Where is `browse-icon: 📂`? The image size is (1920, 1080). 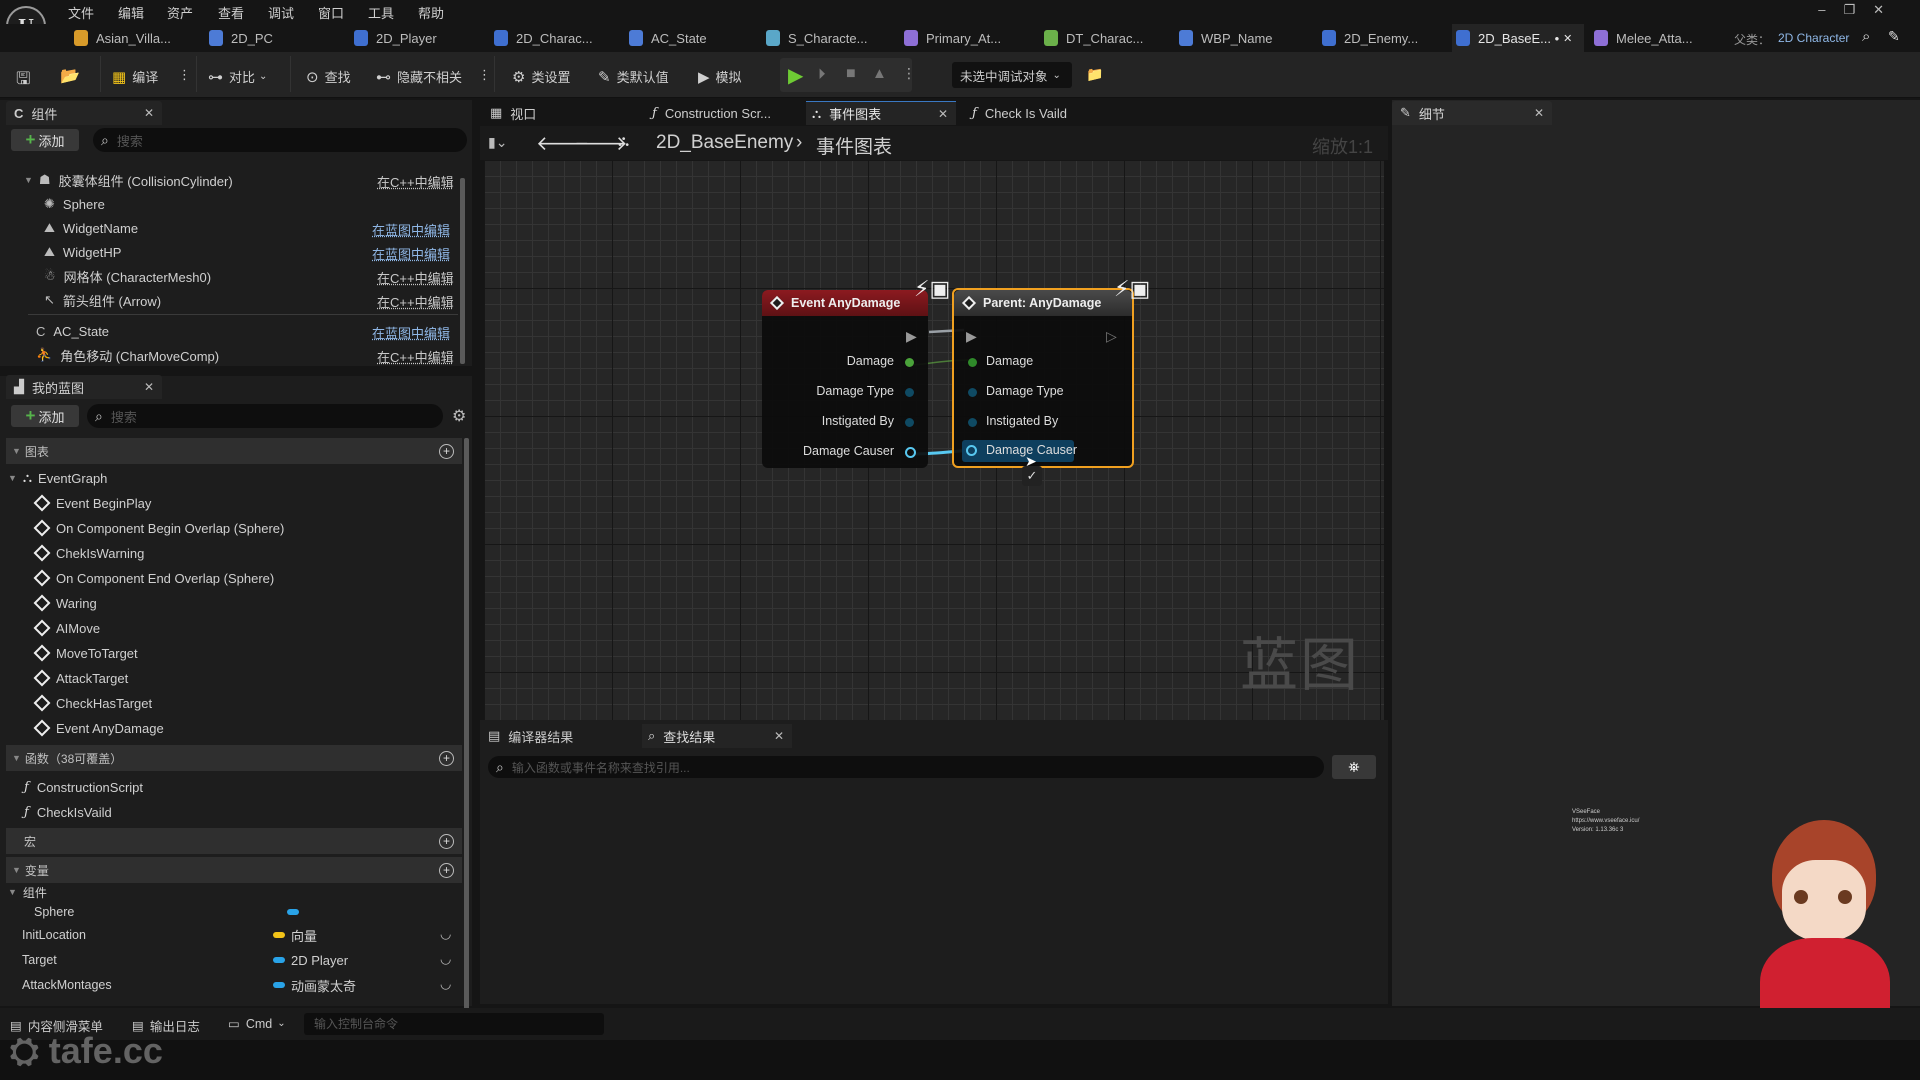 browse-icon: 📂 is located at coordinates (70, 76).